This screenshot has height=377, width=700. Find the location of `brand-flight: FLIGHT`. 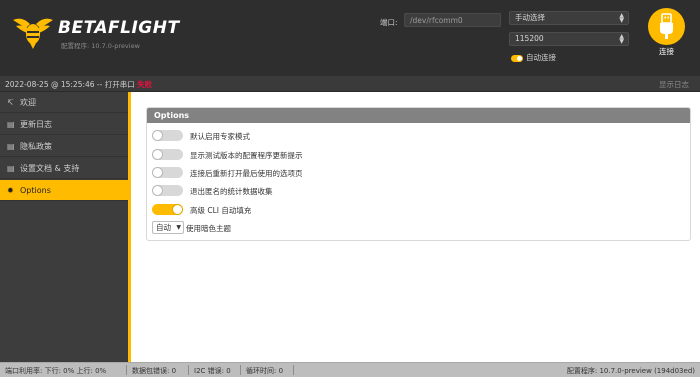

brand-flight: FLIGHT is located at coordinates (144, 28).